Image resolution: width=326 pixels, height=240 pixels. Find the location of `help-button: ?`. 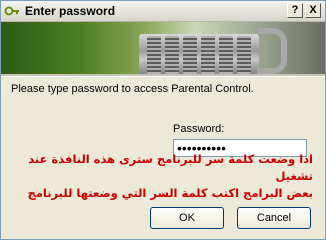

help-button: ? is located at coordinates (295, 10).